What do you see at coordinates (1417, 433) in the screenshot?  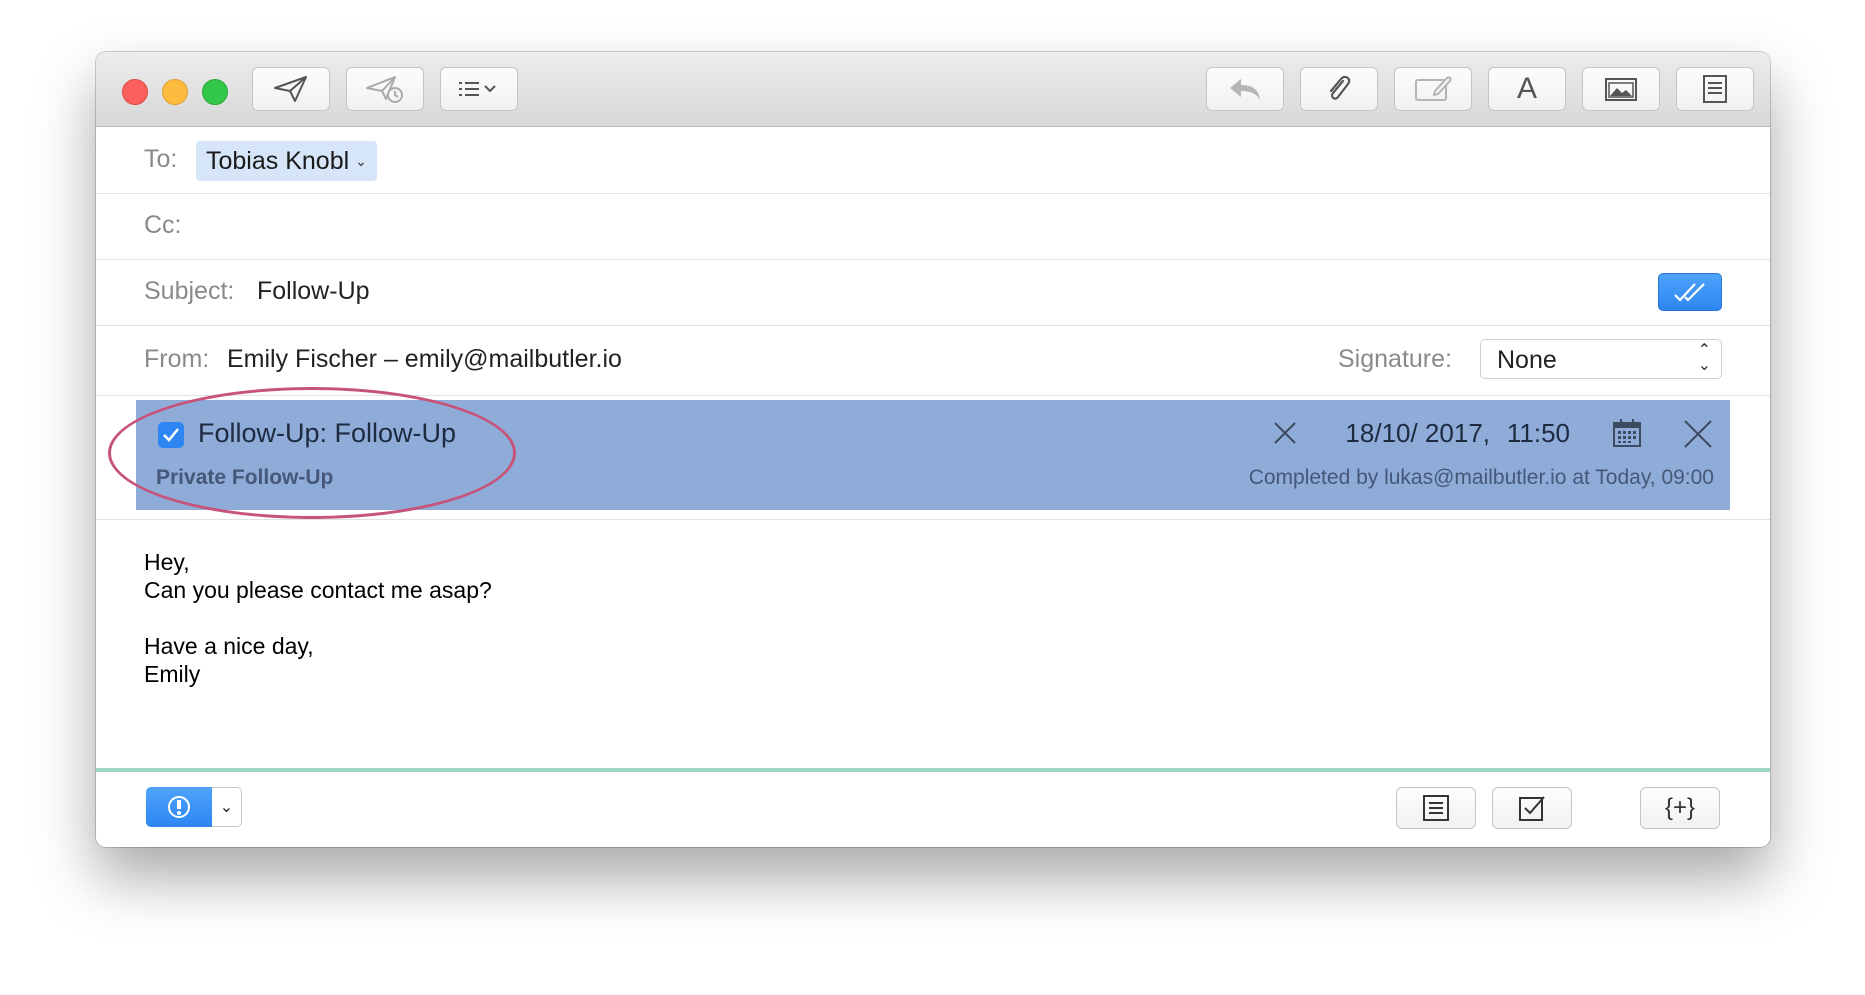 I see `follow-up-date: 18/10/ 2017,` at bounding box center [1417, 433].